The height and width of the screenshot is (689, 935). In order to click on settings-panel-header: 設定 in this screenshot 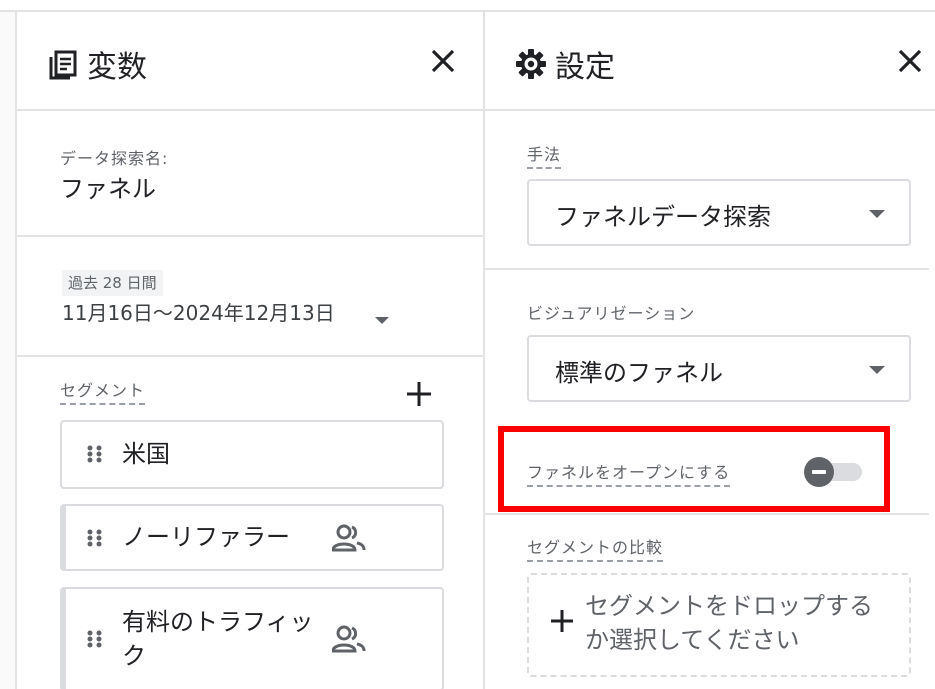, I will do `click(710, 61)`.